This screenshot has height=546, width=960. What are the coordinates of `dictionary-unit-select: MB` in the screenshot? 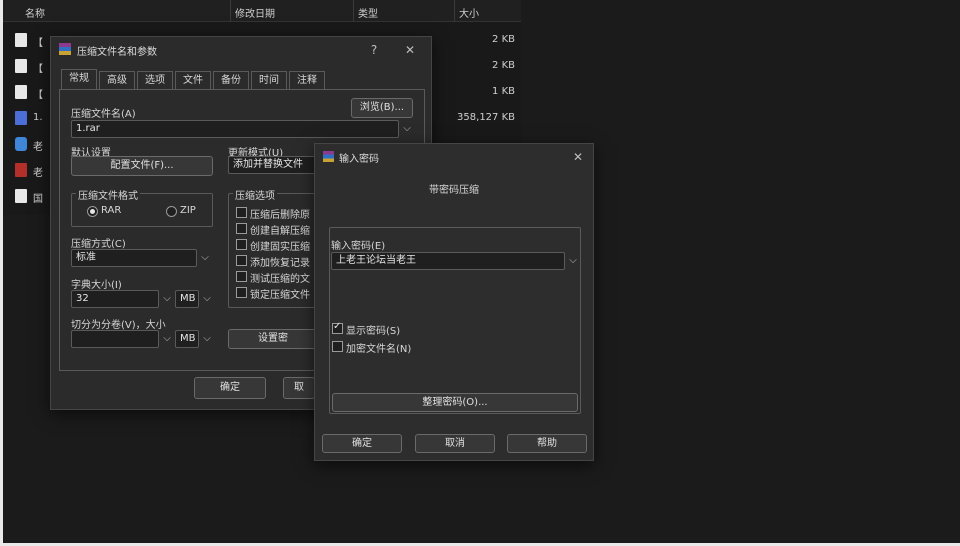 It's located at (187, 299).